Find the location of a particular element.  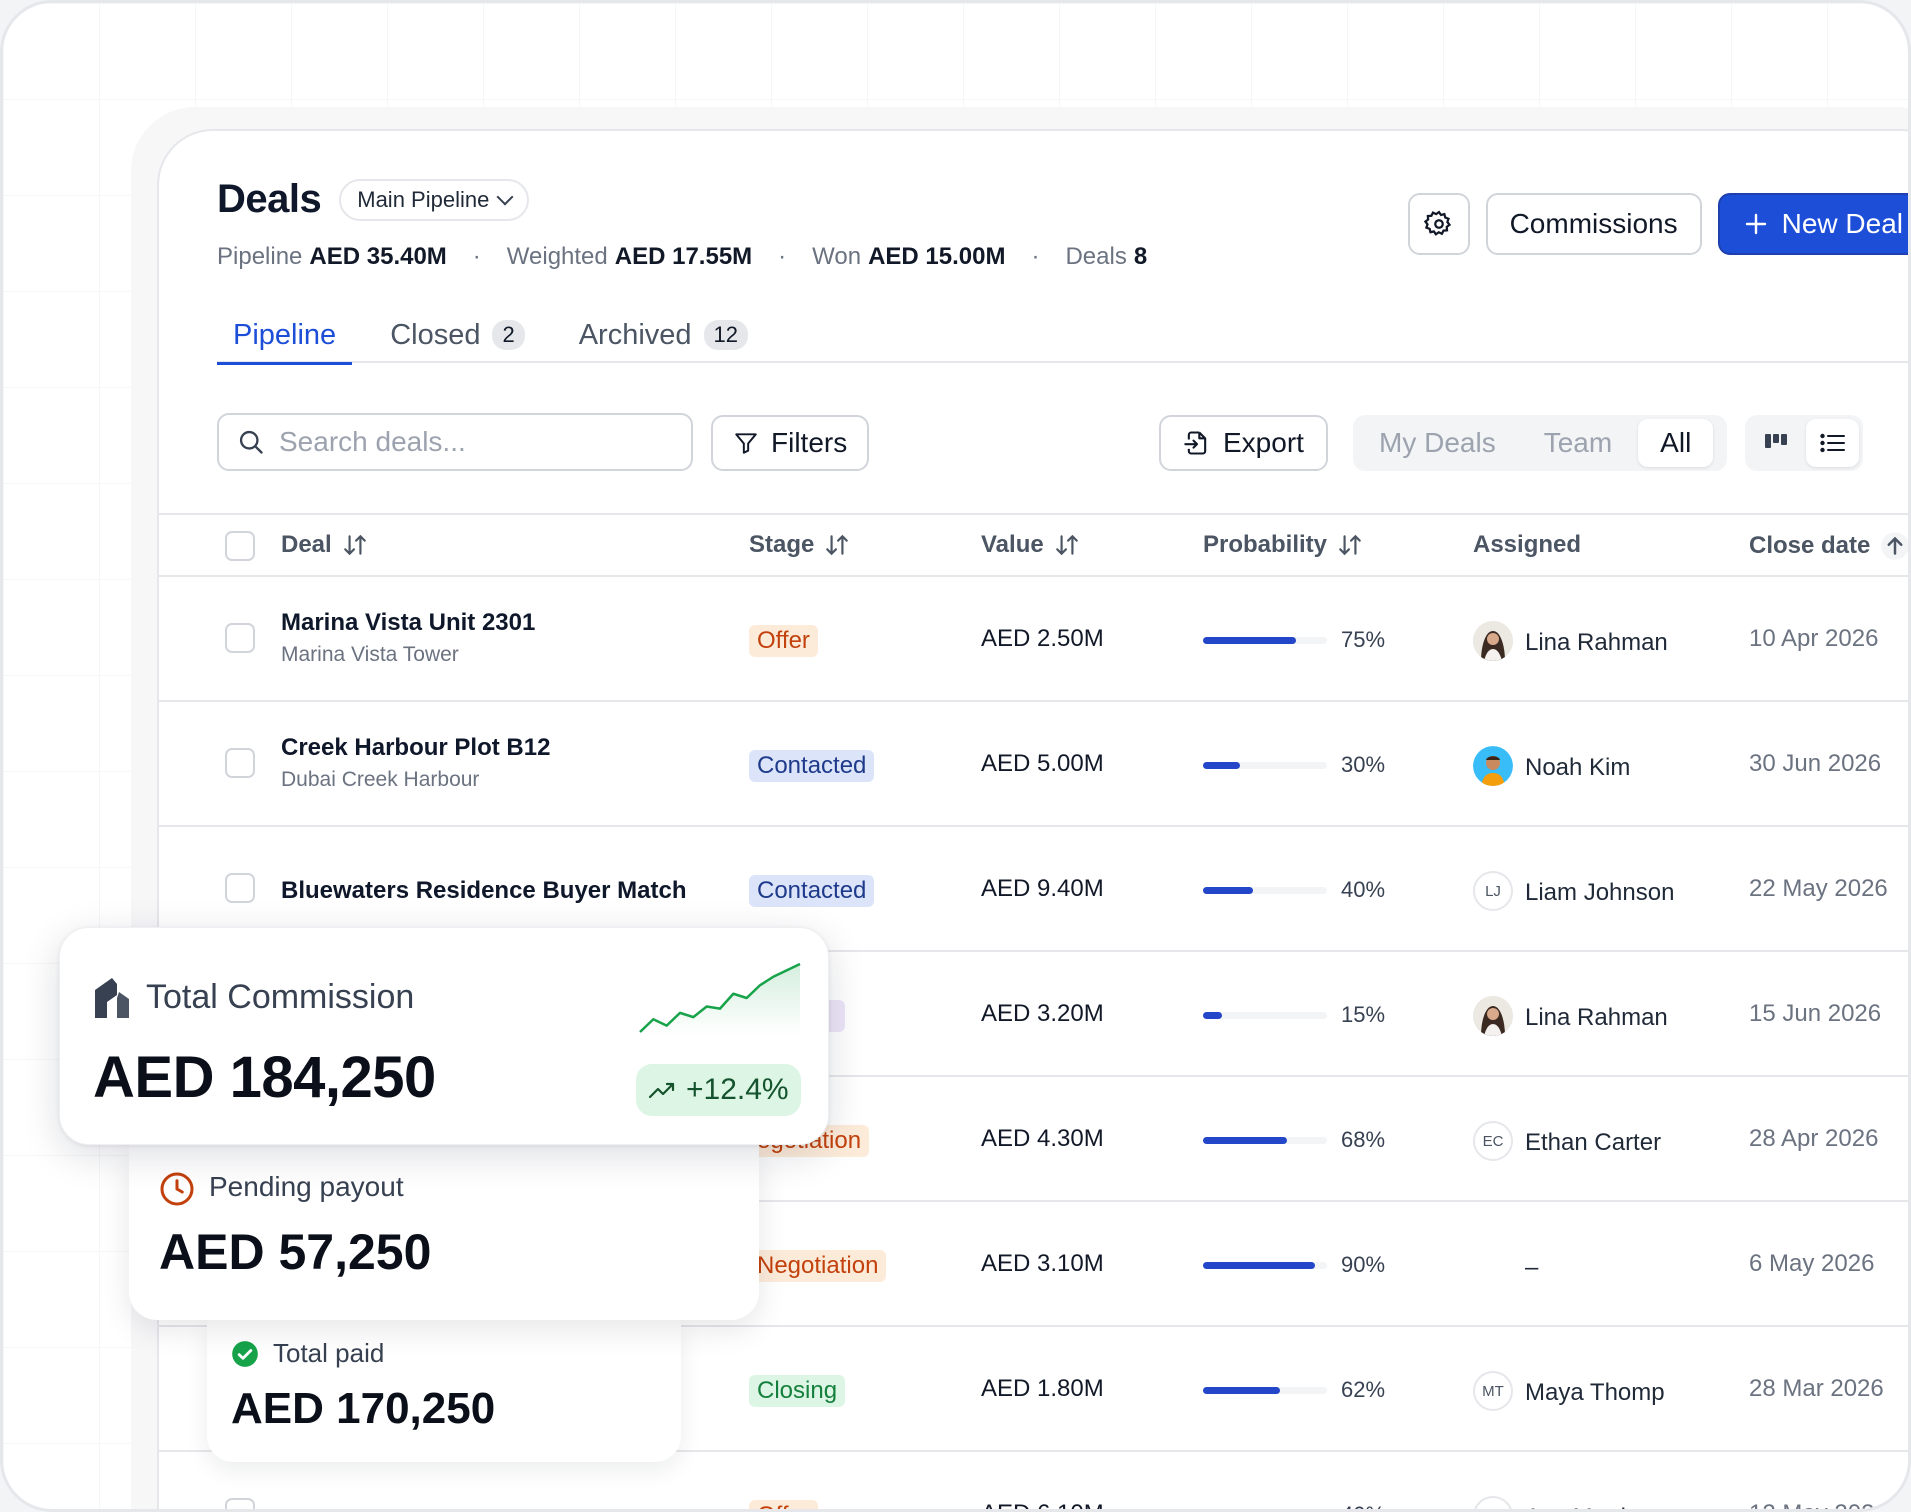

column-header-close-date: Close date is located at coordinates (1828, 546).